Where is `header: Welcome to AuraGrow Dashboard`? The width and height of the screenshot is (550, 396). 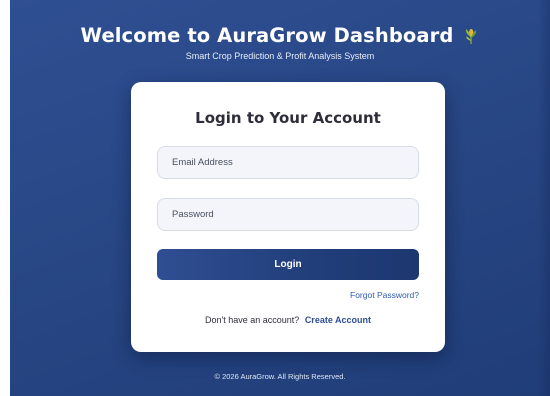
header: Welcome to AuraGrow Dashboard is located at coordinates (280, 35).